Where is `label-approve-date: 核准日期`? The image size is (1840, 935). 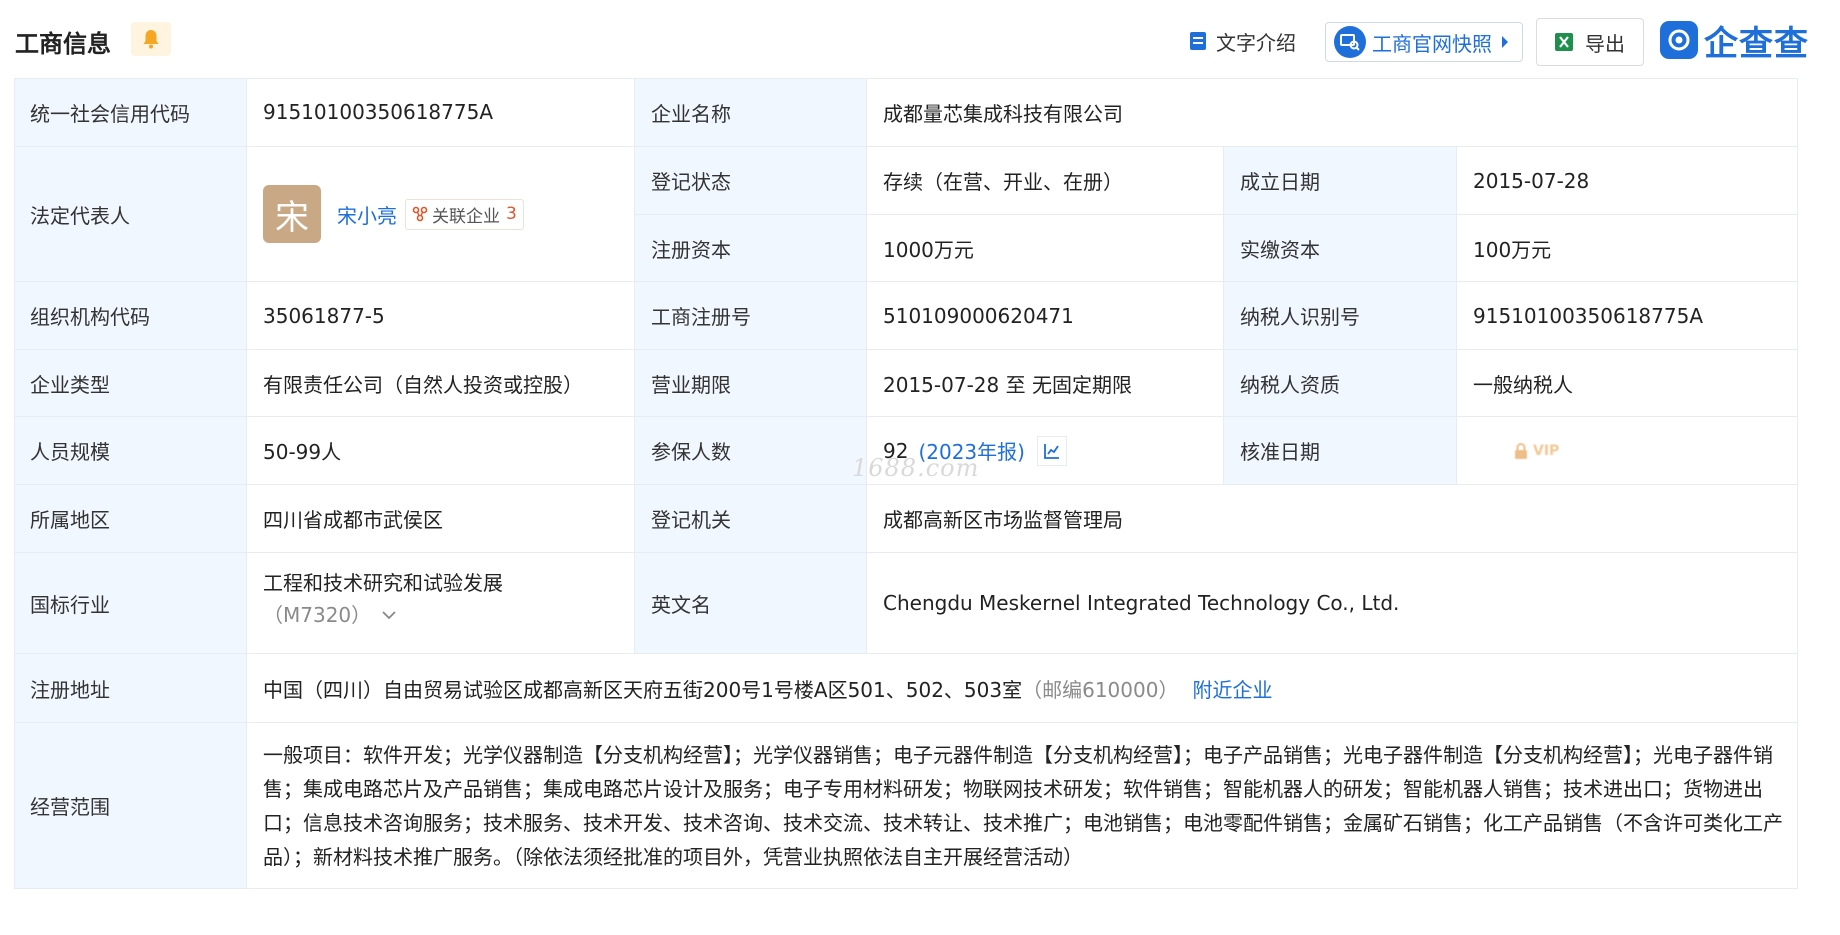
label-approve-date: 核准日期 is located at coordinates (1340, 451).